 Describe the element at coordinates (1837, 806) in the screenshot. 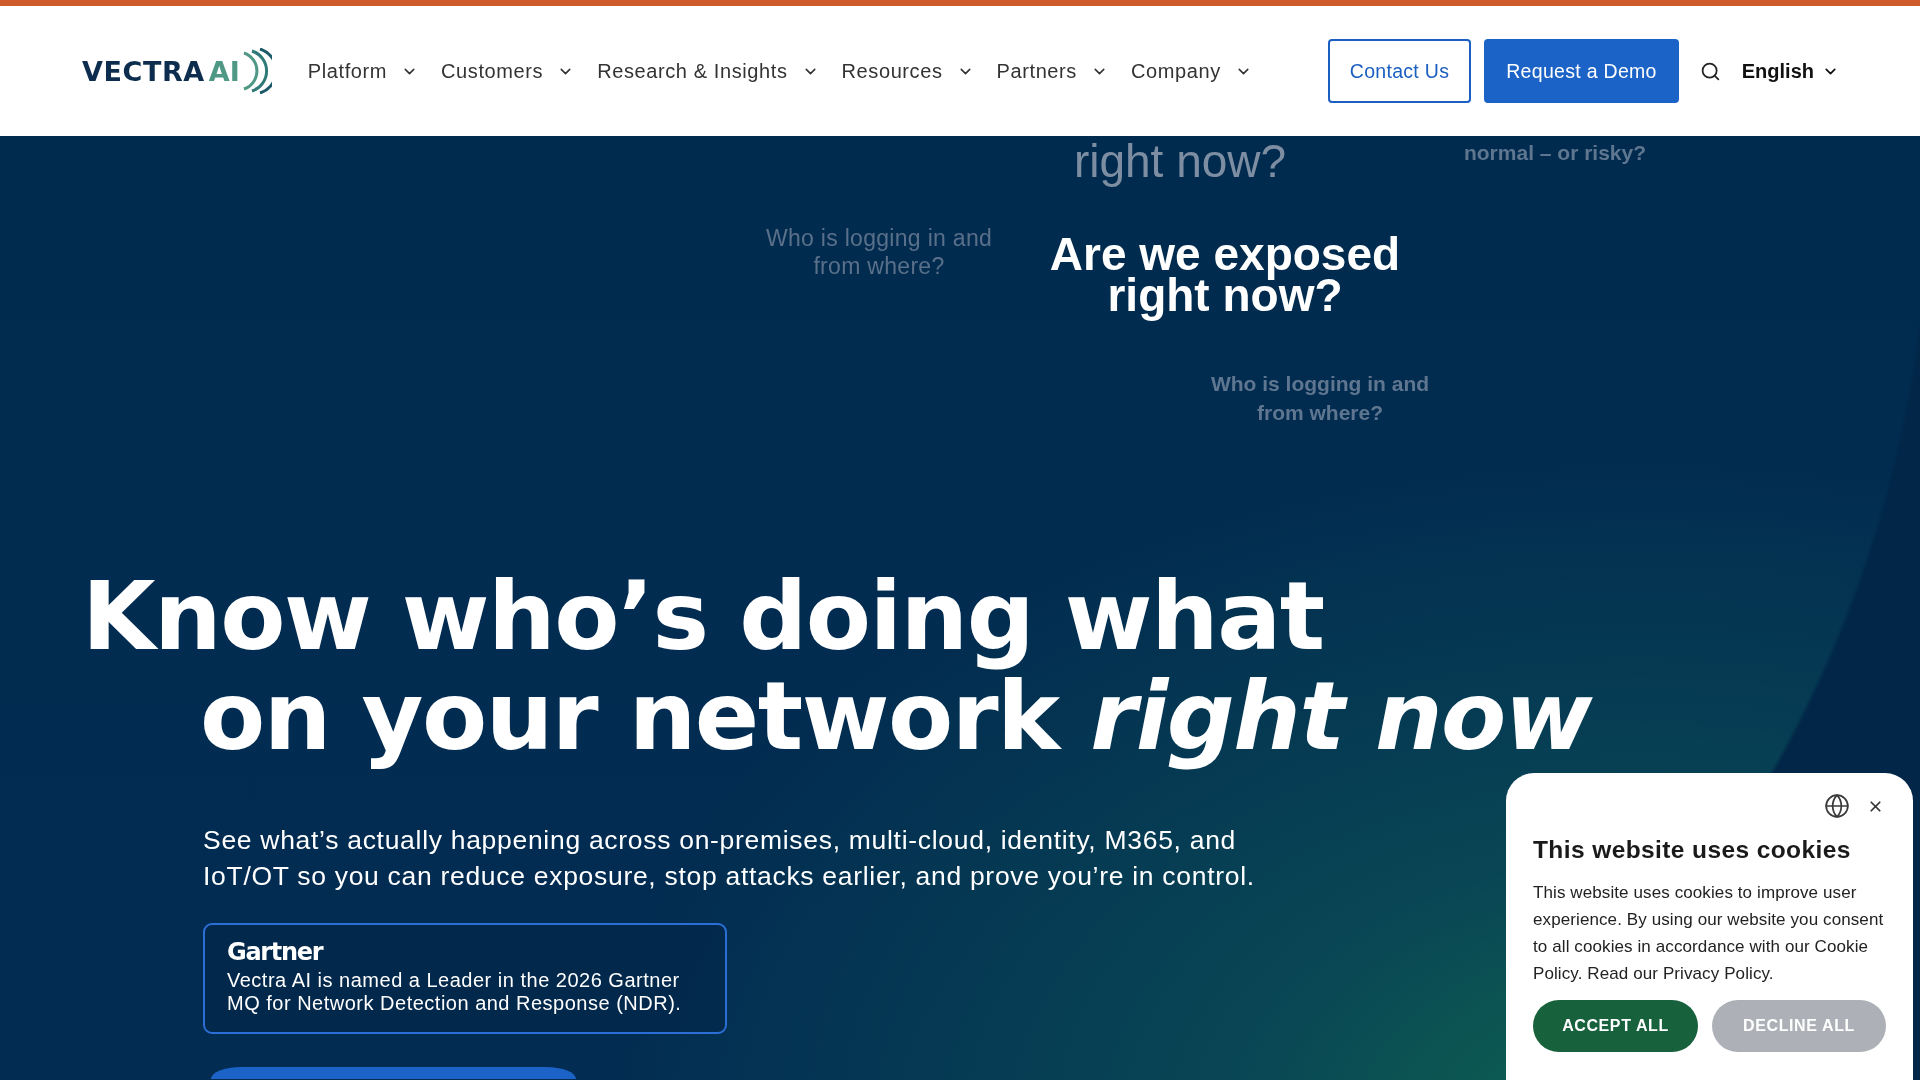

I see `globe-icon` at that location.